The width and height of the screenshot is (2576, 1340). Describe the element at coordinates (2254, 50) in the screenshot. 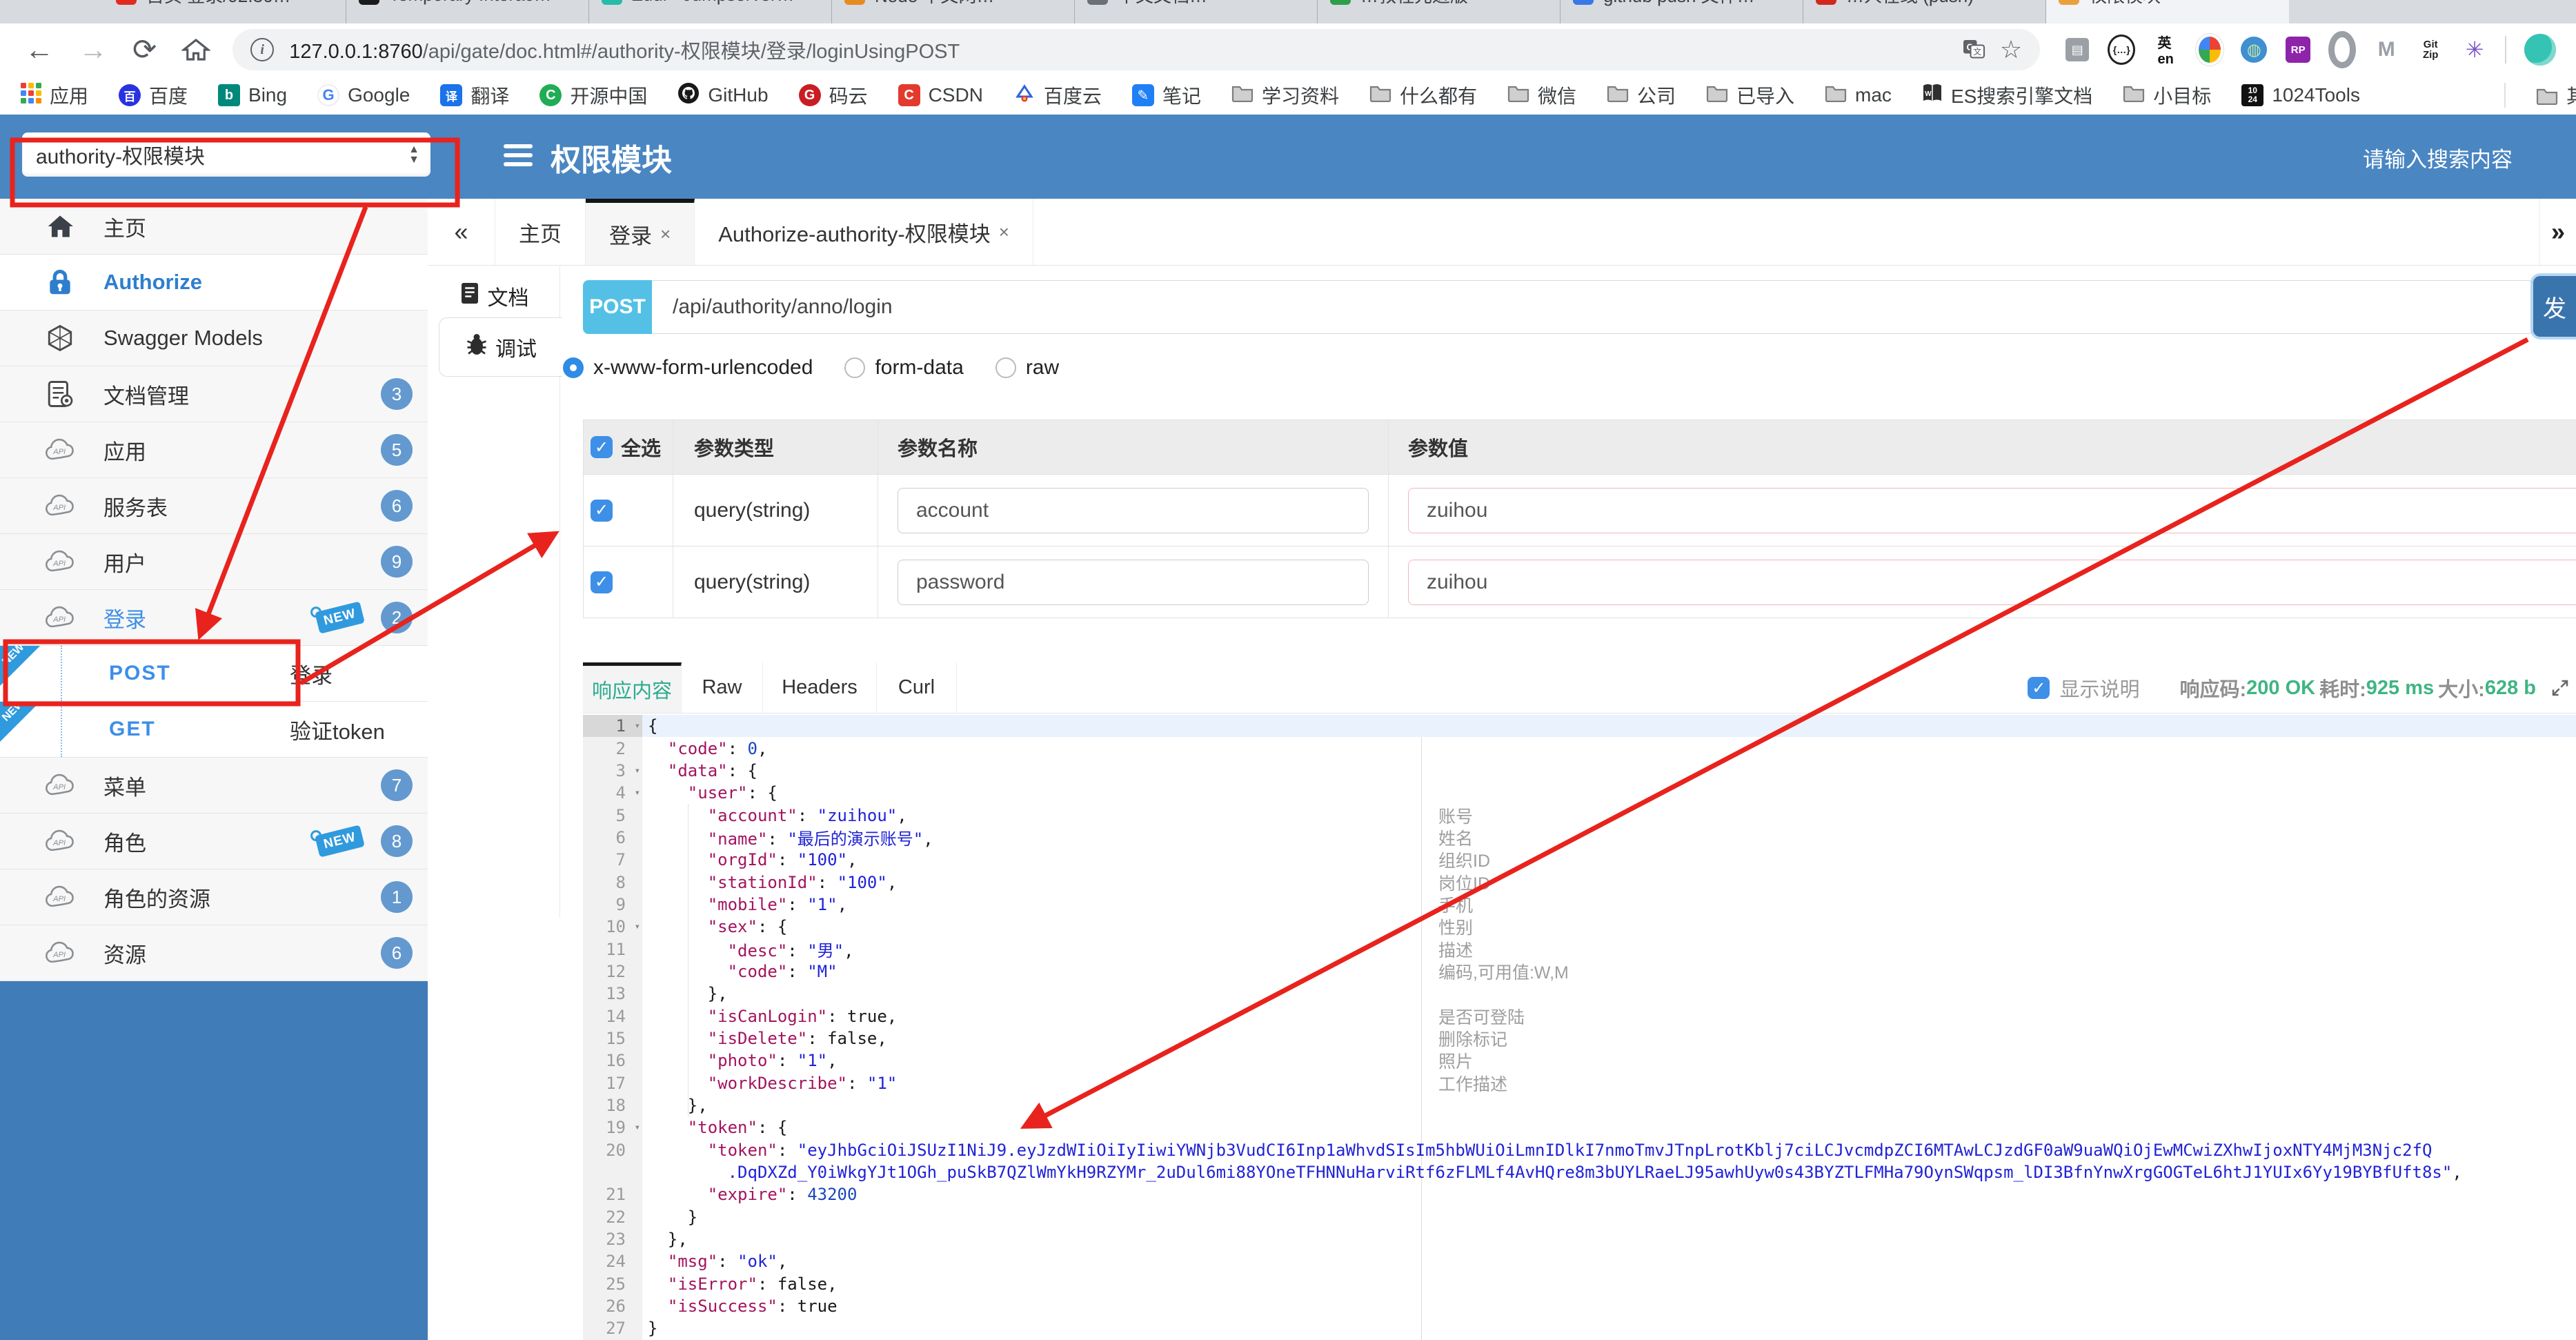

I see `extension-globe-icon: ◍` at that location.